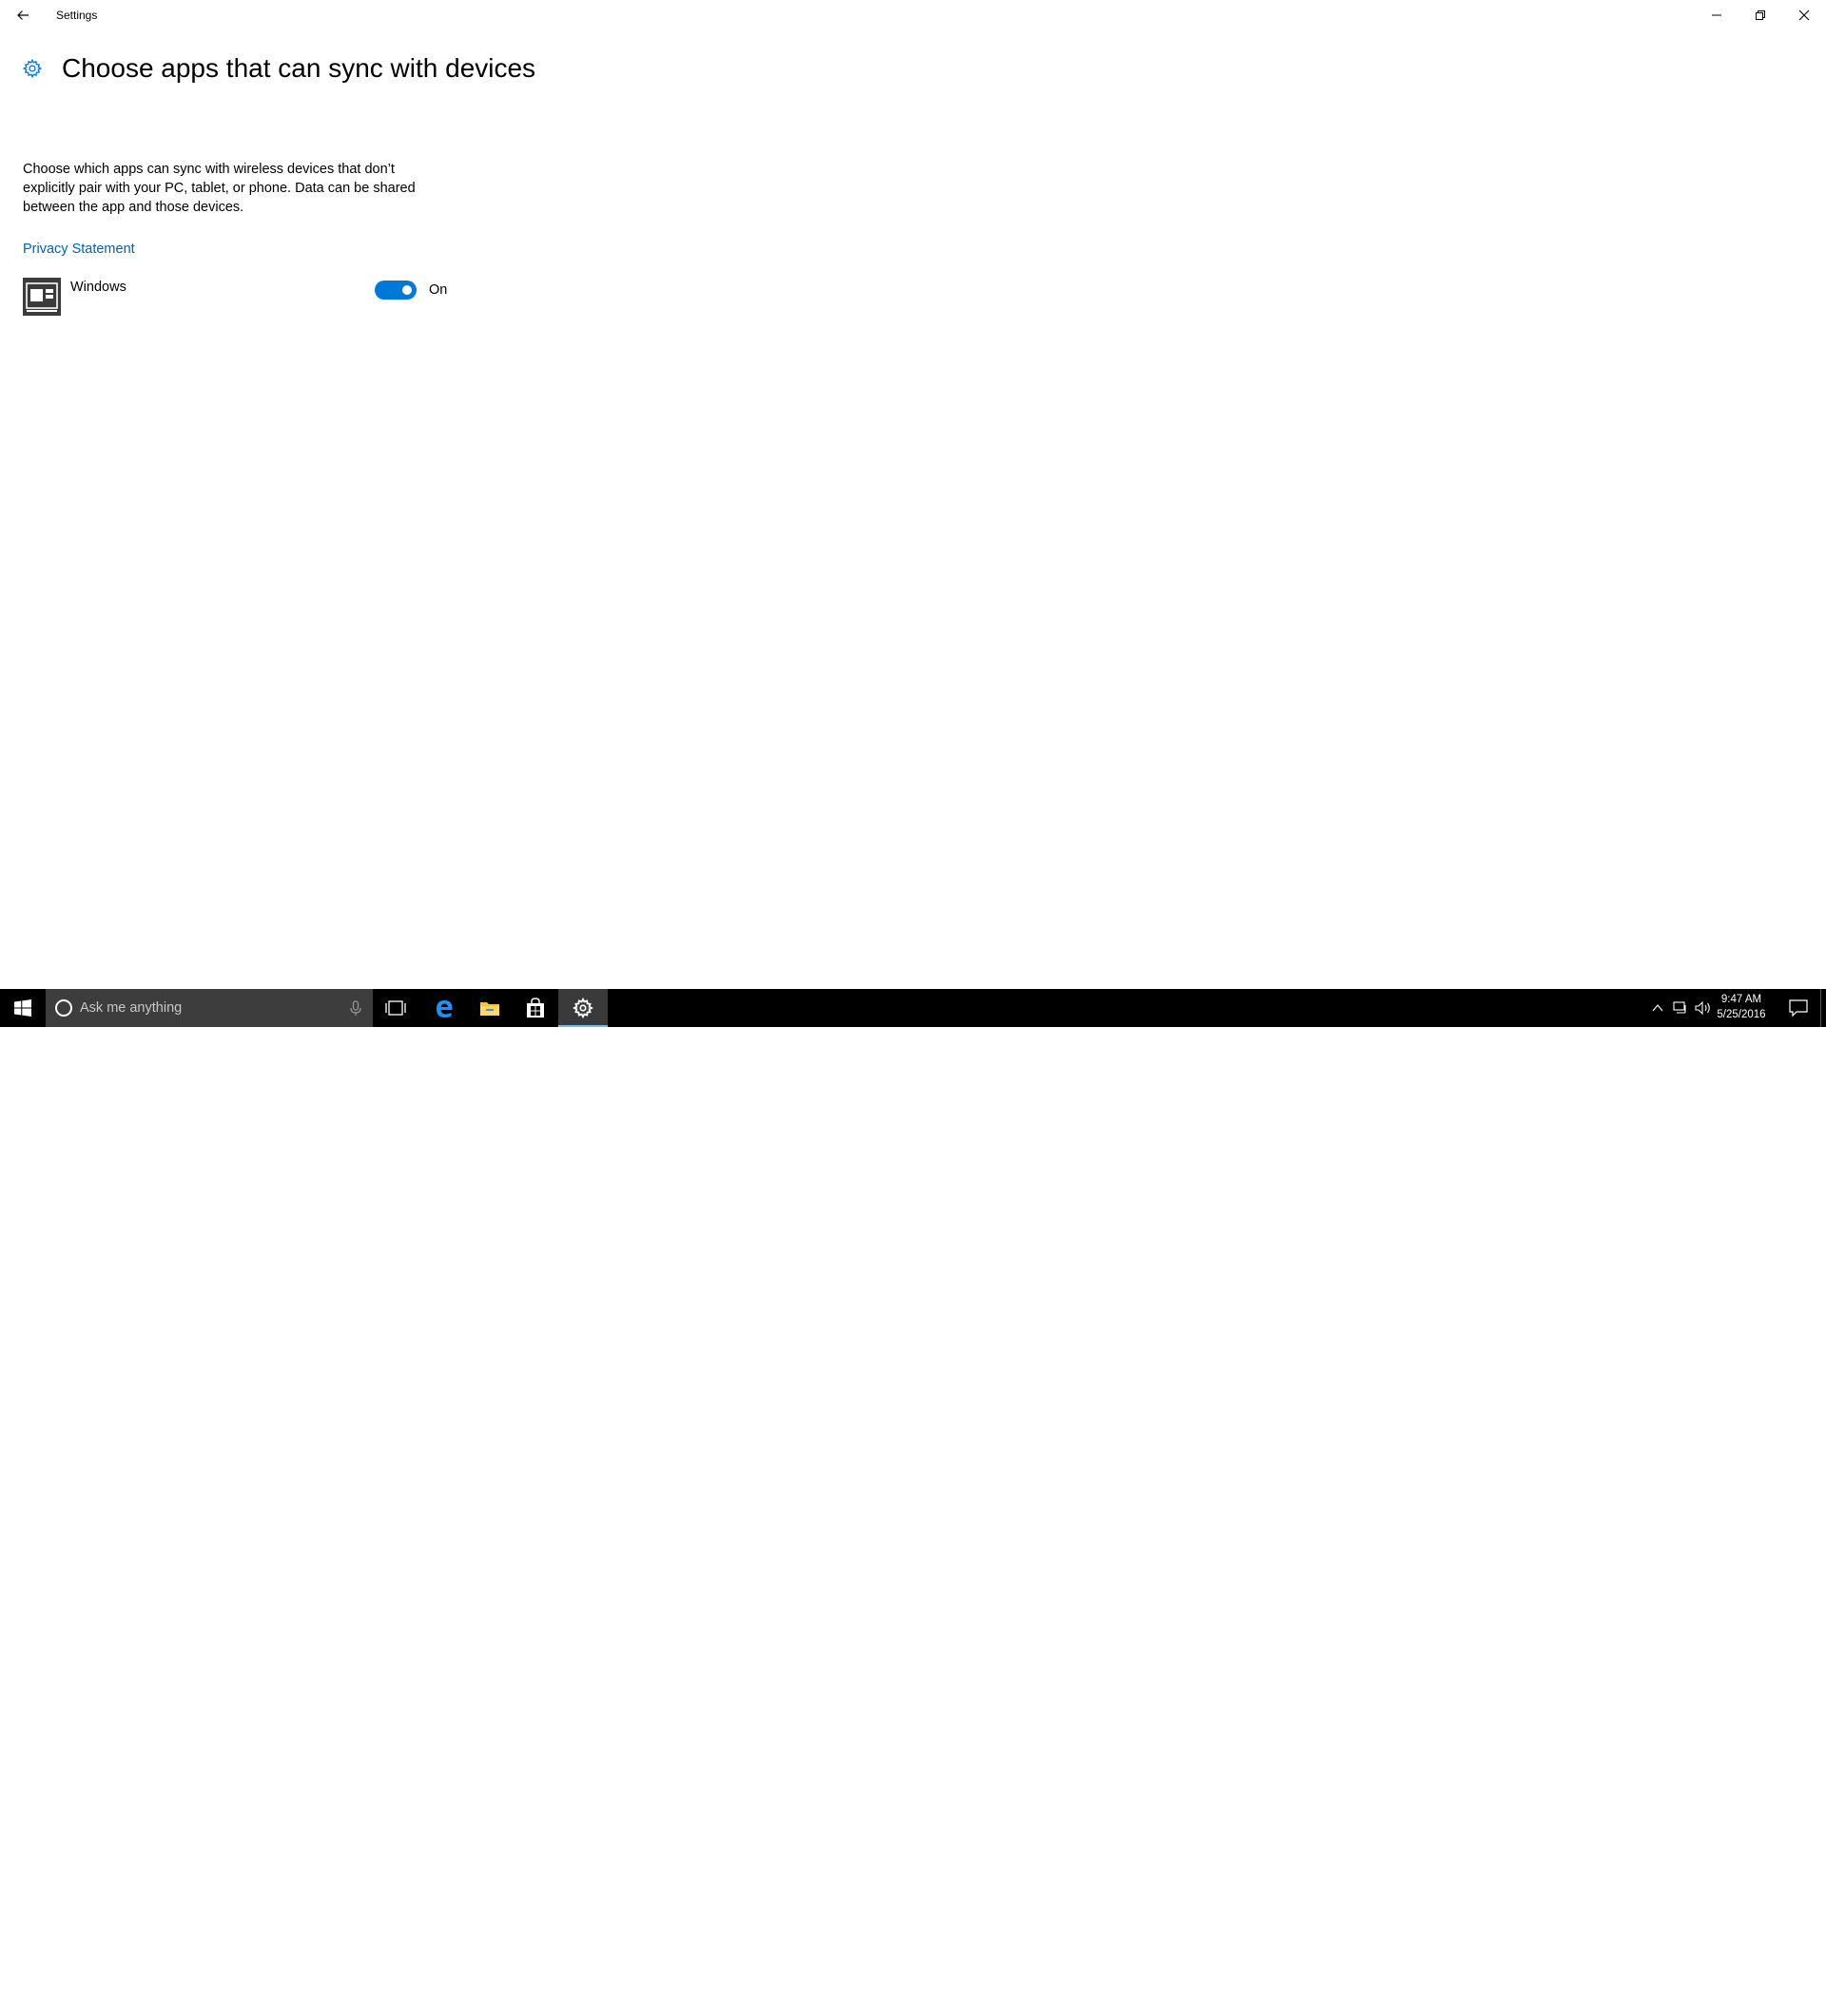  Describe the element at coordinates (98, 287) in the screenshot. I see `app-name: Windows` at that location.